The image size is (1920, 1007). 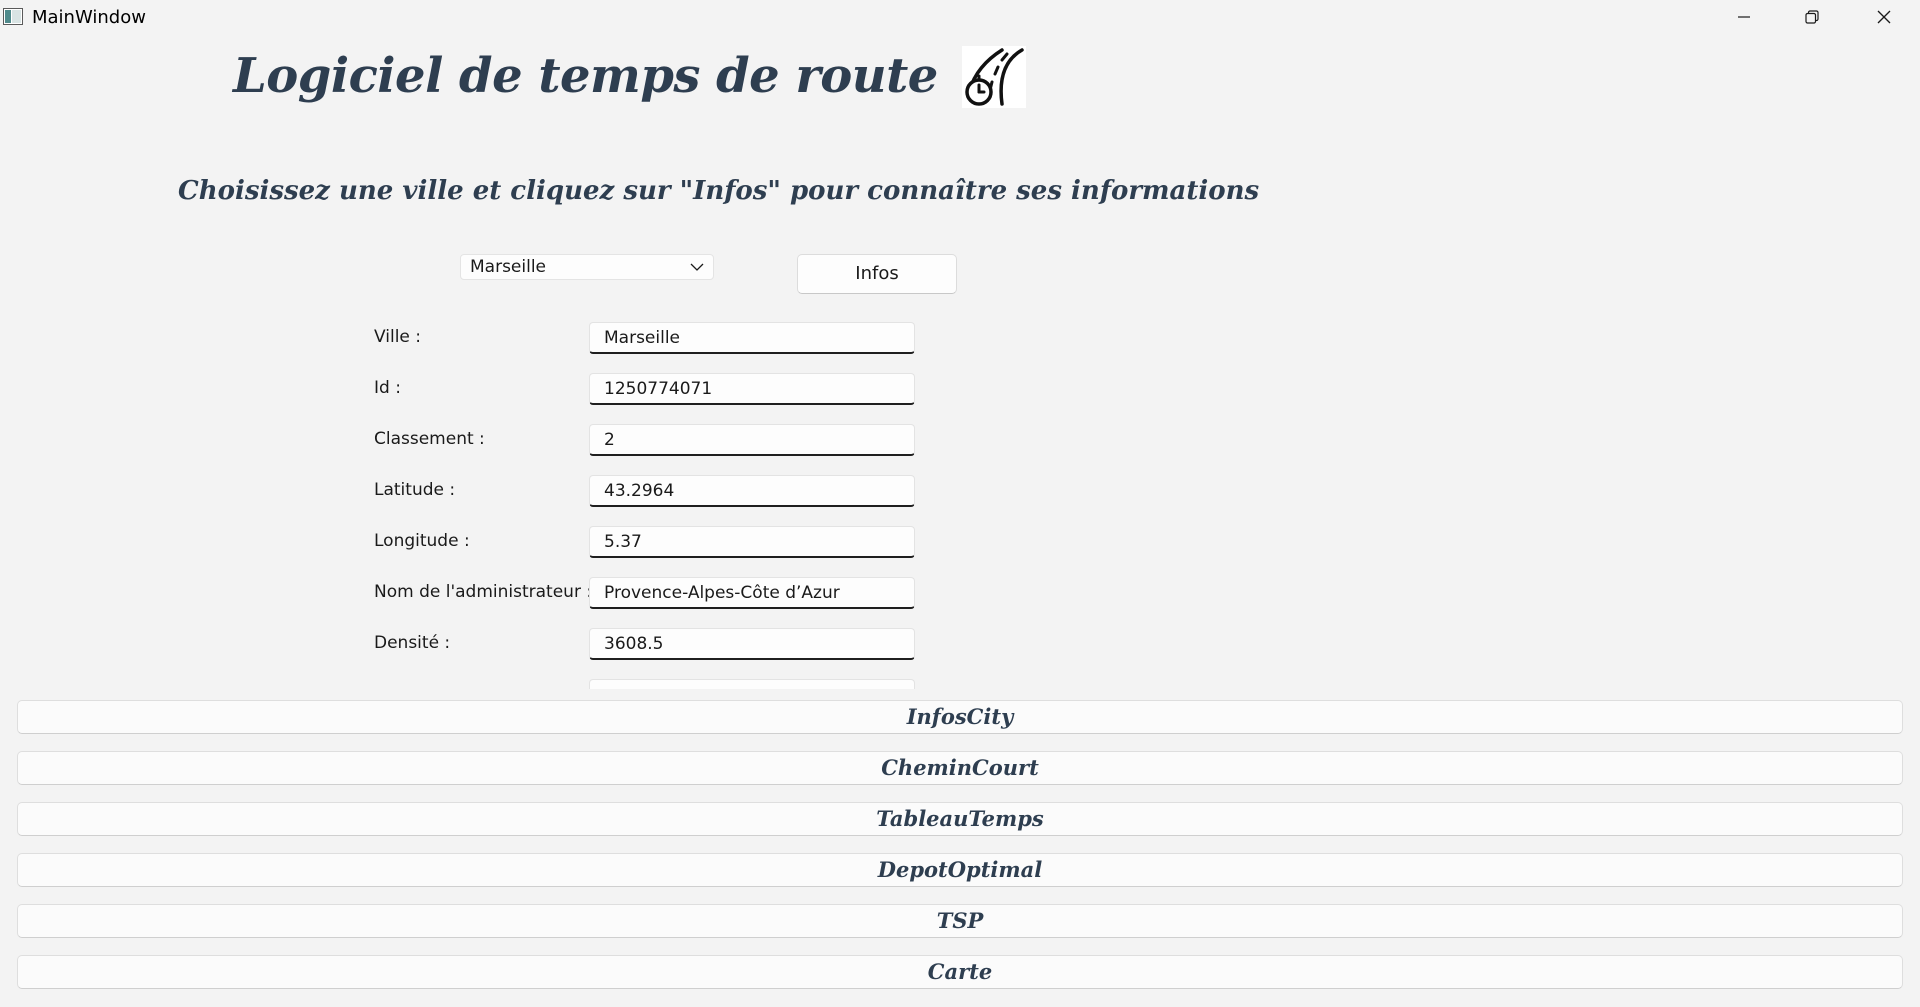 I want to click on close-button, so click(x=1884, y=17).